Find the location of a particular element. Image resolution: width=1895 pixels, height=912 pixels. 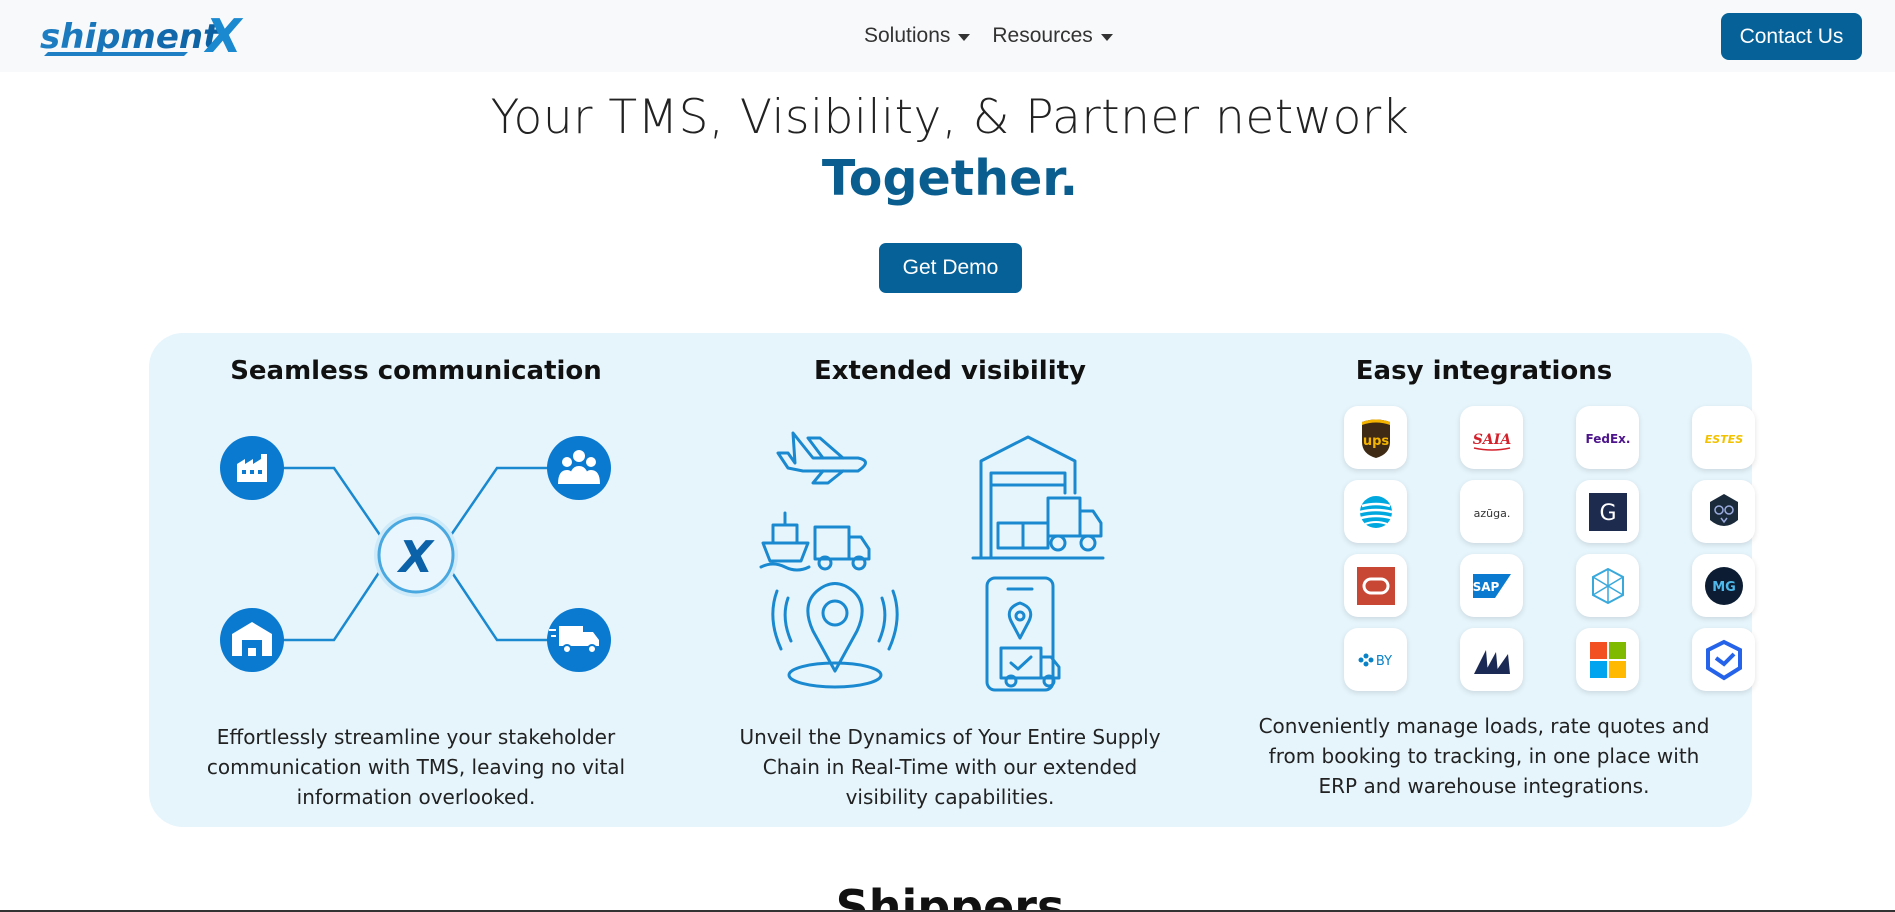

logo-azuga: azūga. is located at coordinates (1491, 511).